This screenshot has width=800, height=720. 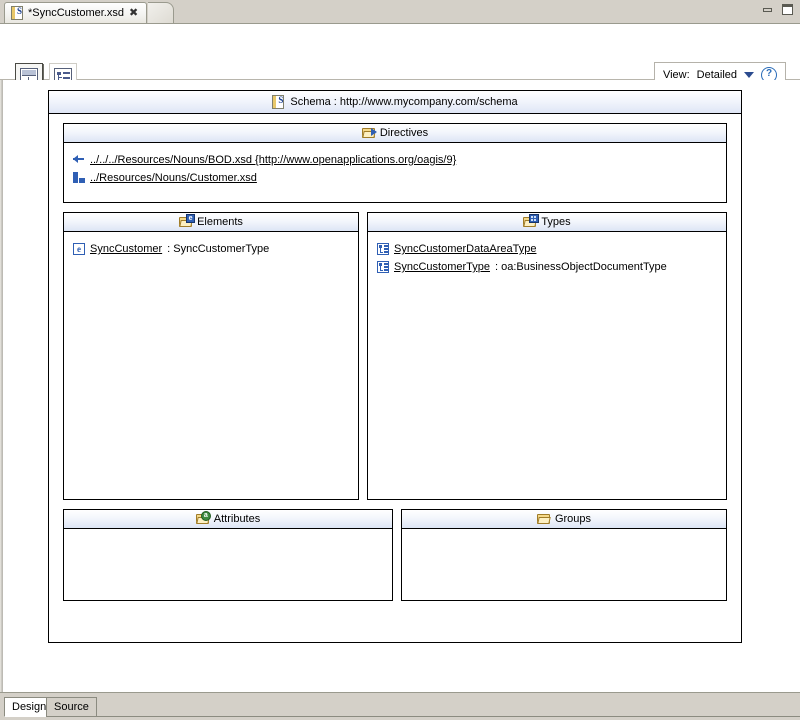 I want to click on section-elements-header: e Elements, so click(x=211, y=222).